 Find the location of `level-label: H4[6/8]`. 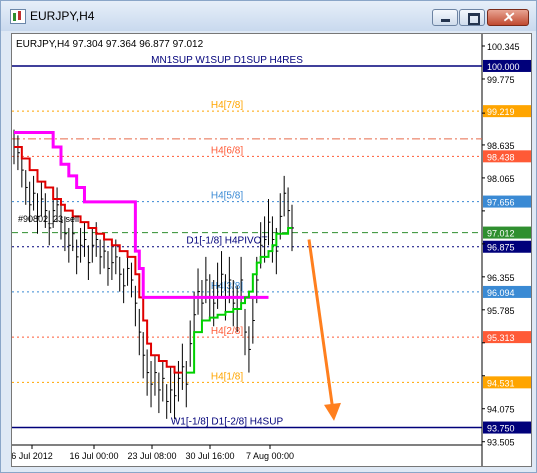

level-label: H4[6/8] is located at coordinates (227, 150).